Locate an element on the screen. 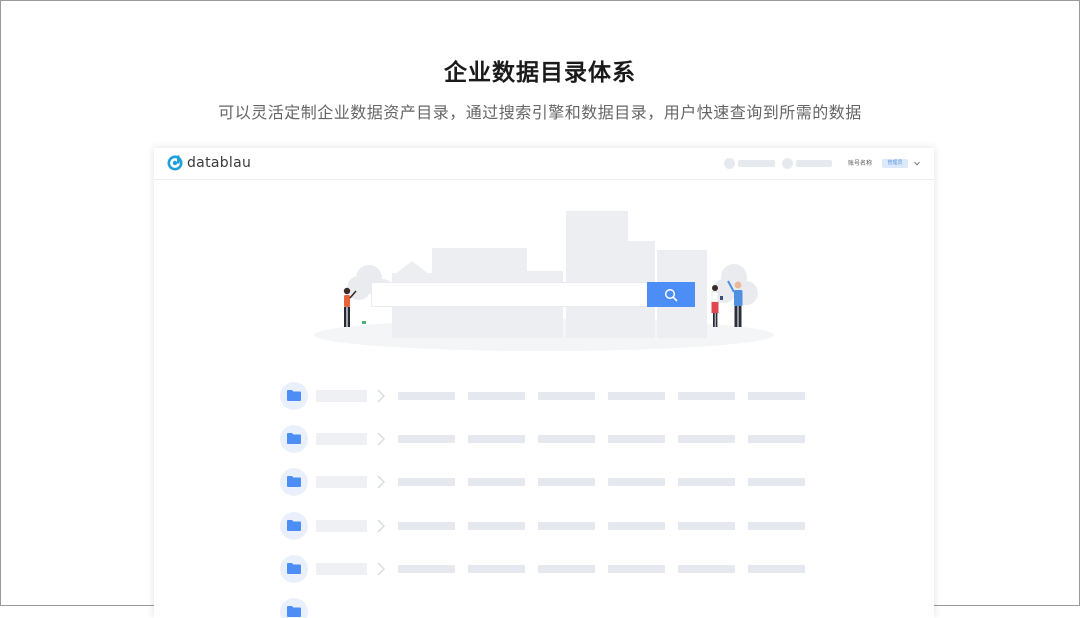 This screenshot has height=618, width=1080. account-name: 账号名称 is located at coordinates (860, 164).